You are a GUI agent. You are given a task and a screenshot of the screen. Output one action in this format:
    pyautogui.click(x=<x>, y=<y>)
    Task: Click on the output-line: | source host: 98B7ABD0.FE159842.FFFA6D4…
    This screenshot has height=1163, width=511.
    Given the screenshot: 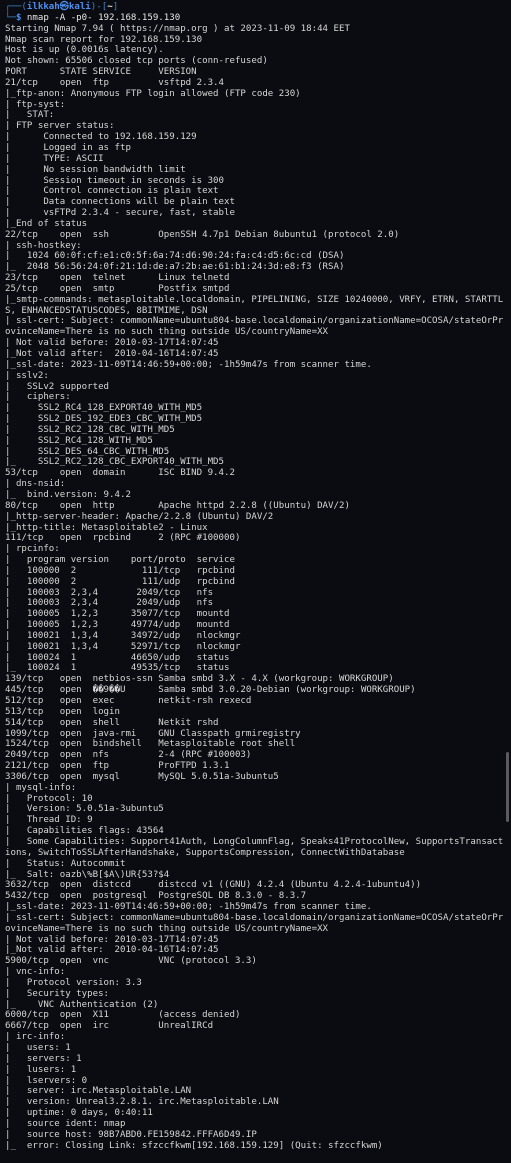 What is the action you would take?
    pyautogui.click(x=131, y=1134)
    